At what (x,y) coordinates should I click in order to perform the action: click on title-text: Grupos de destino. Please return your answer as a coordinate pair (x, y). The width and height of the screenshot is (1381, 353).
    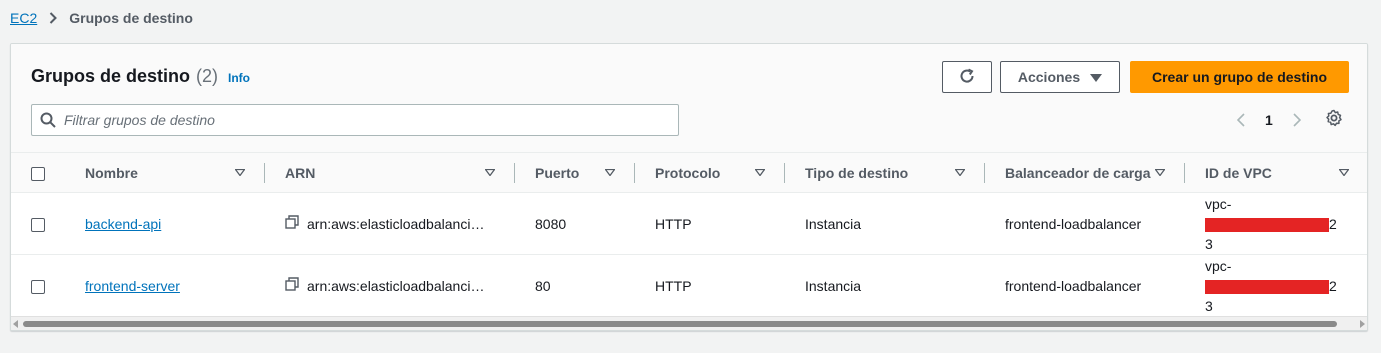
    Looking at the image, I should click on (111, 76).